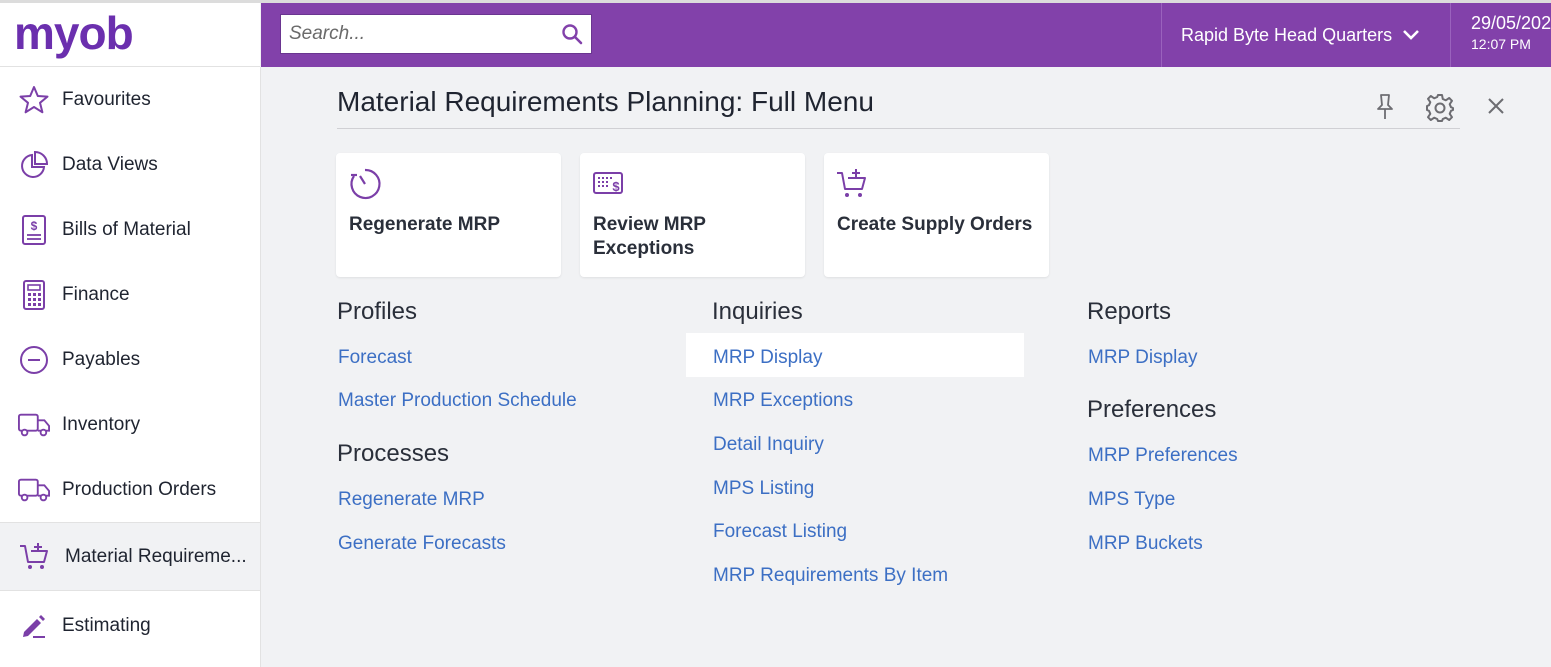  What do you see at coordinates (780, 532) in the screenshot?
I see `link-forecast-listing: Forecast Listing` at bounding box center [780, 532].